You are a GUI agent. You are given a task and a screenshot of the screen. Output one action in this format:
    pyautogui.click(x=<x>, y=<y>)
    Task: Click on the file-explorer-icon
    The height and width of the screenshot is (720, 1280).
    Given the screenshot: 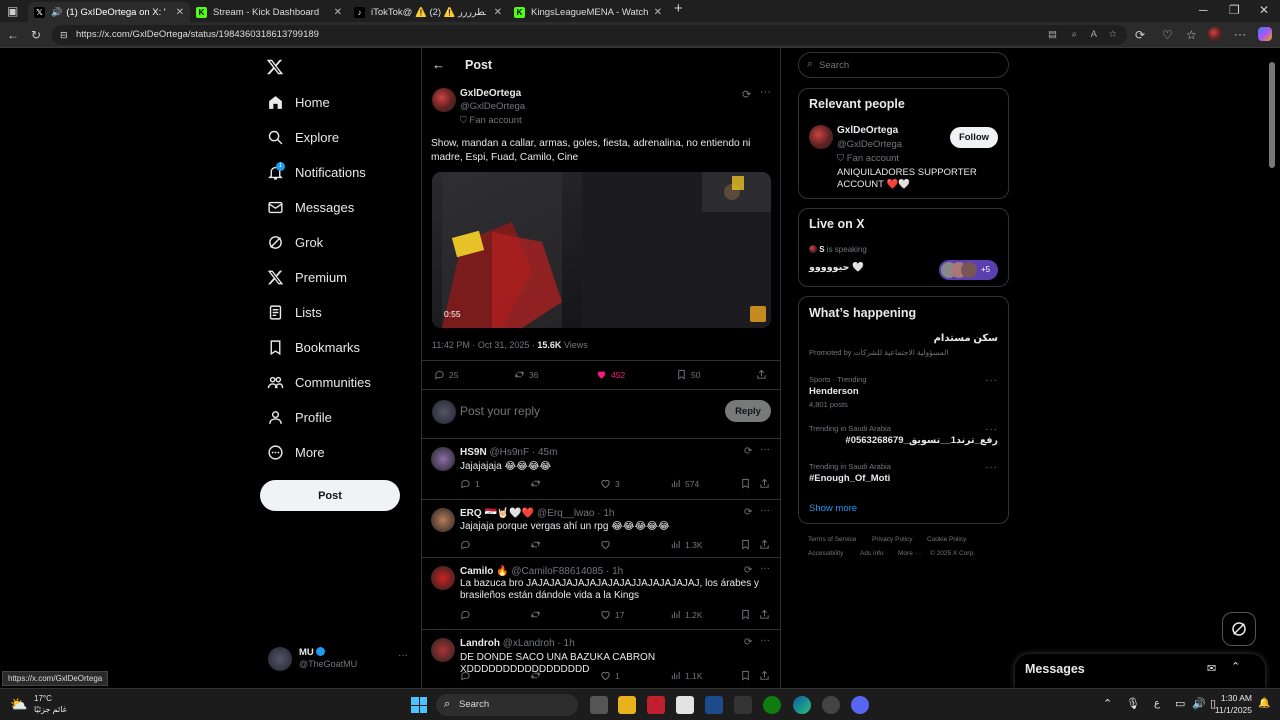 What is the action you would take?
    pyautogui.click(x=627, y=705)
    